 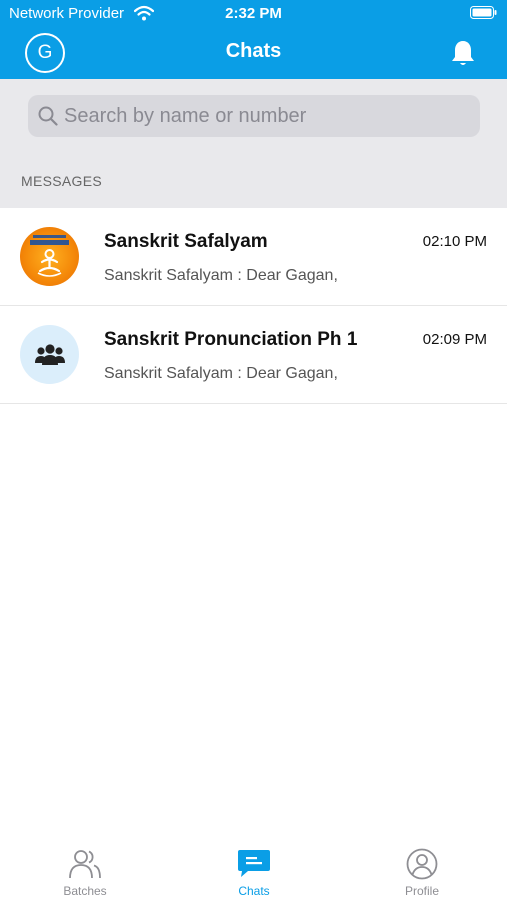 I want to click on status-time: 2:32 PM, so click(x=253, y=13).